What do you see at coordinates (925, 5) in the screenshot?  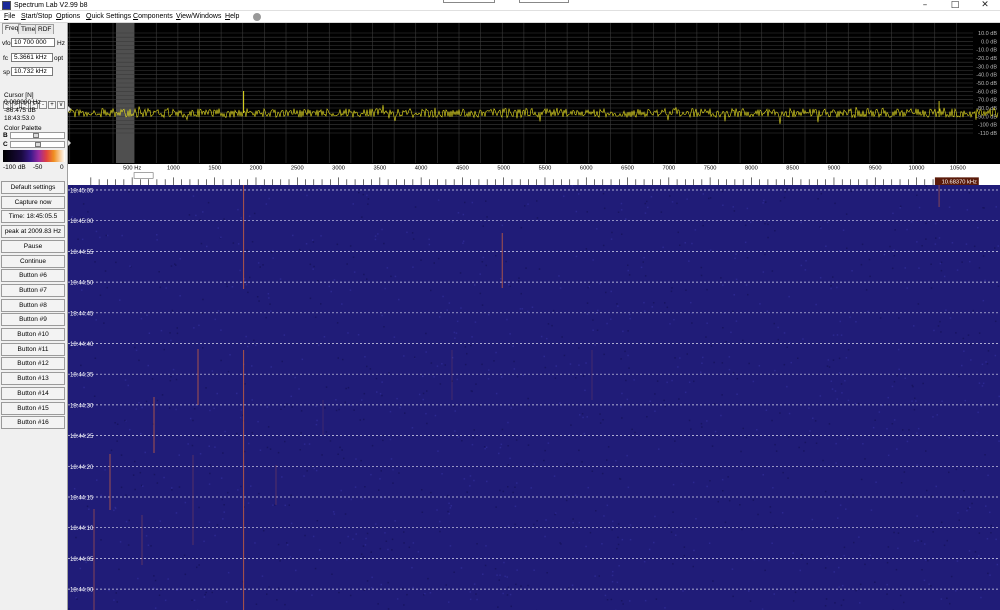 I see `minimize-icon: –` at bounding box center [925, 5].